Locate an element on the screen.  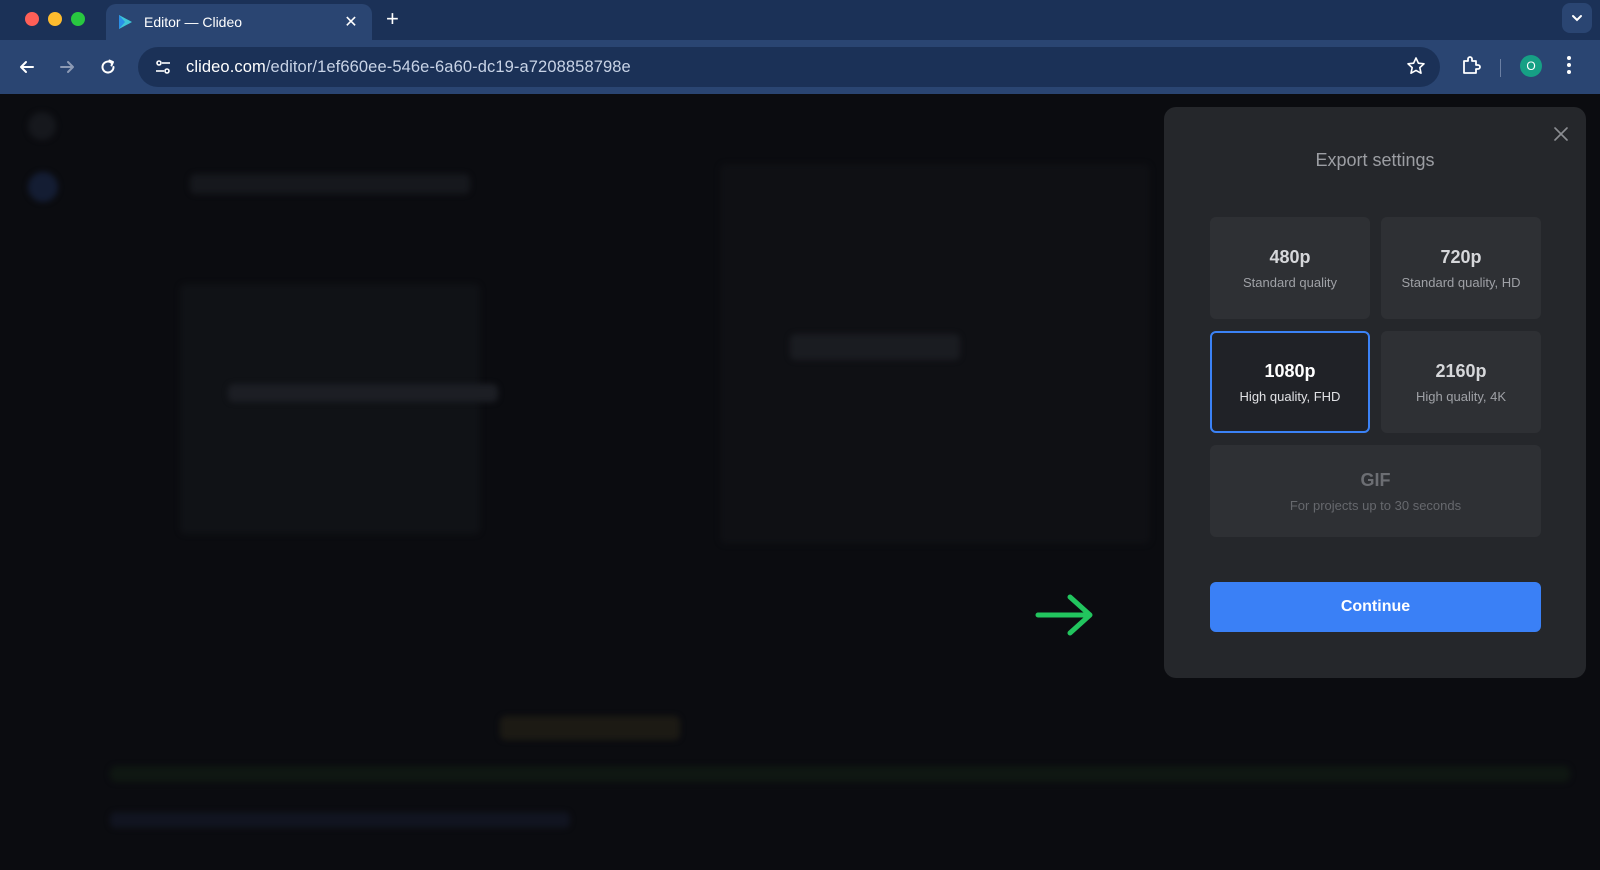
option-description: For projects up to 30 seconds is located at coordinates (1375, 505).